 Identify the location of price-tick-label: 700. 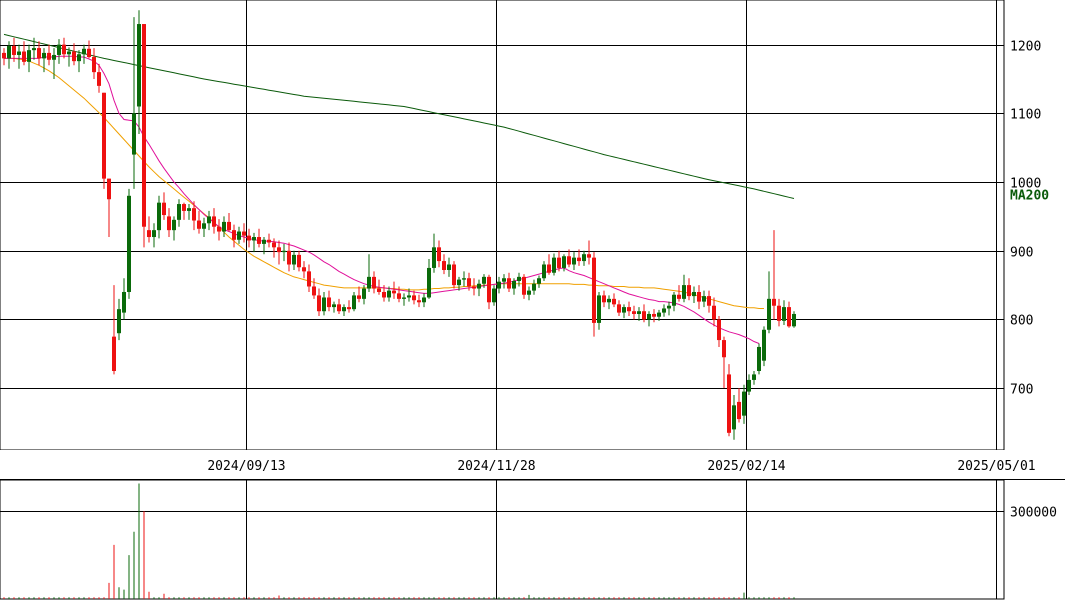
(1021, 390).